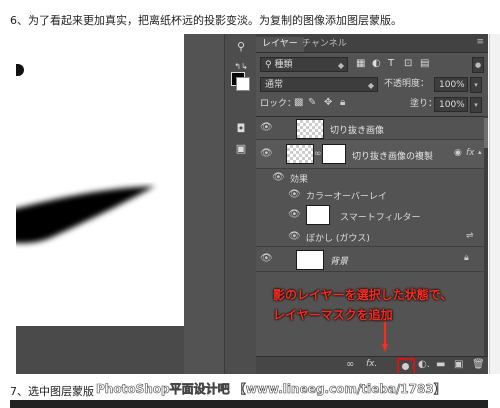  Describe the element at coordinates (424, 364) in the screenshot. I see `adjustment-icon: ◐.` at that location.